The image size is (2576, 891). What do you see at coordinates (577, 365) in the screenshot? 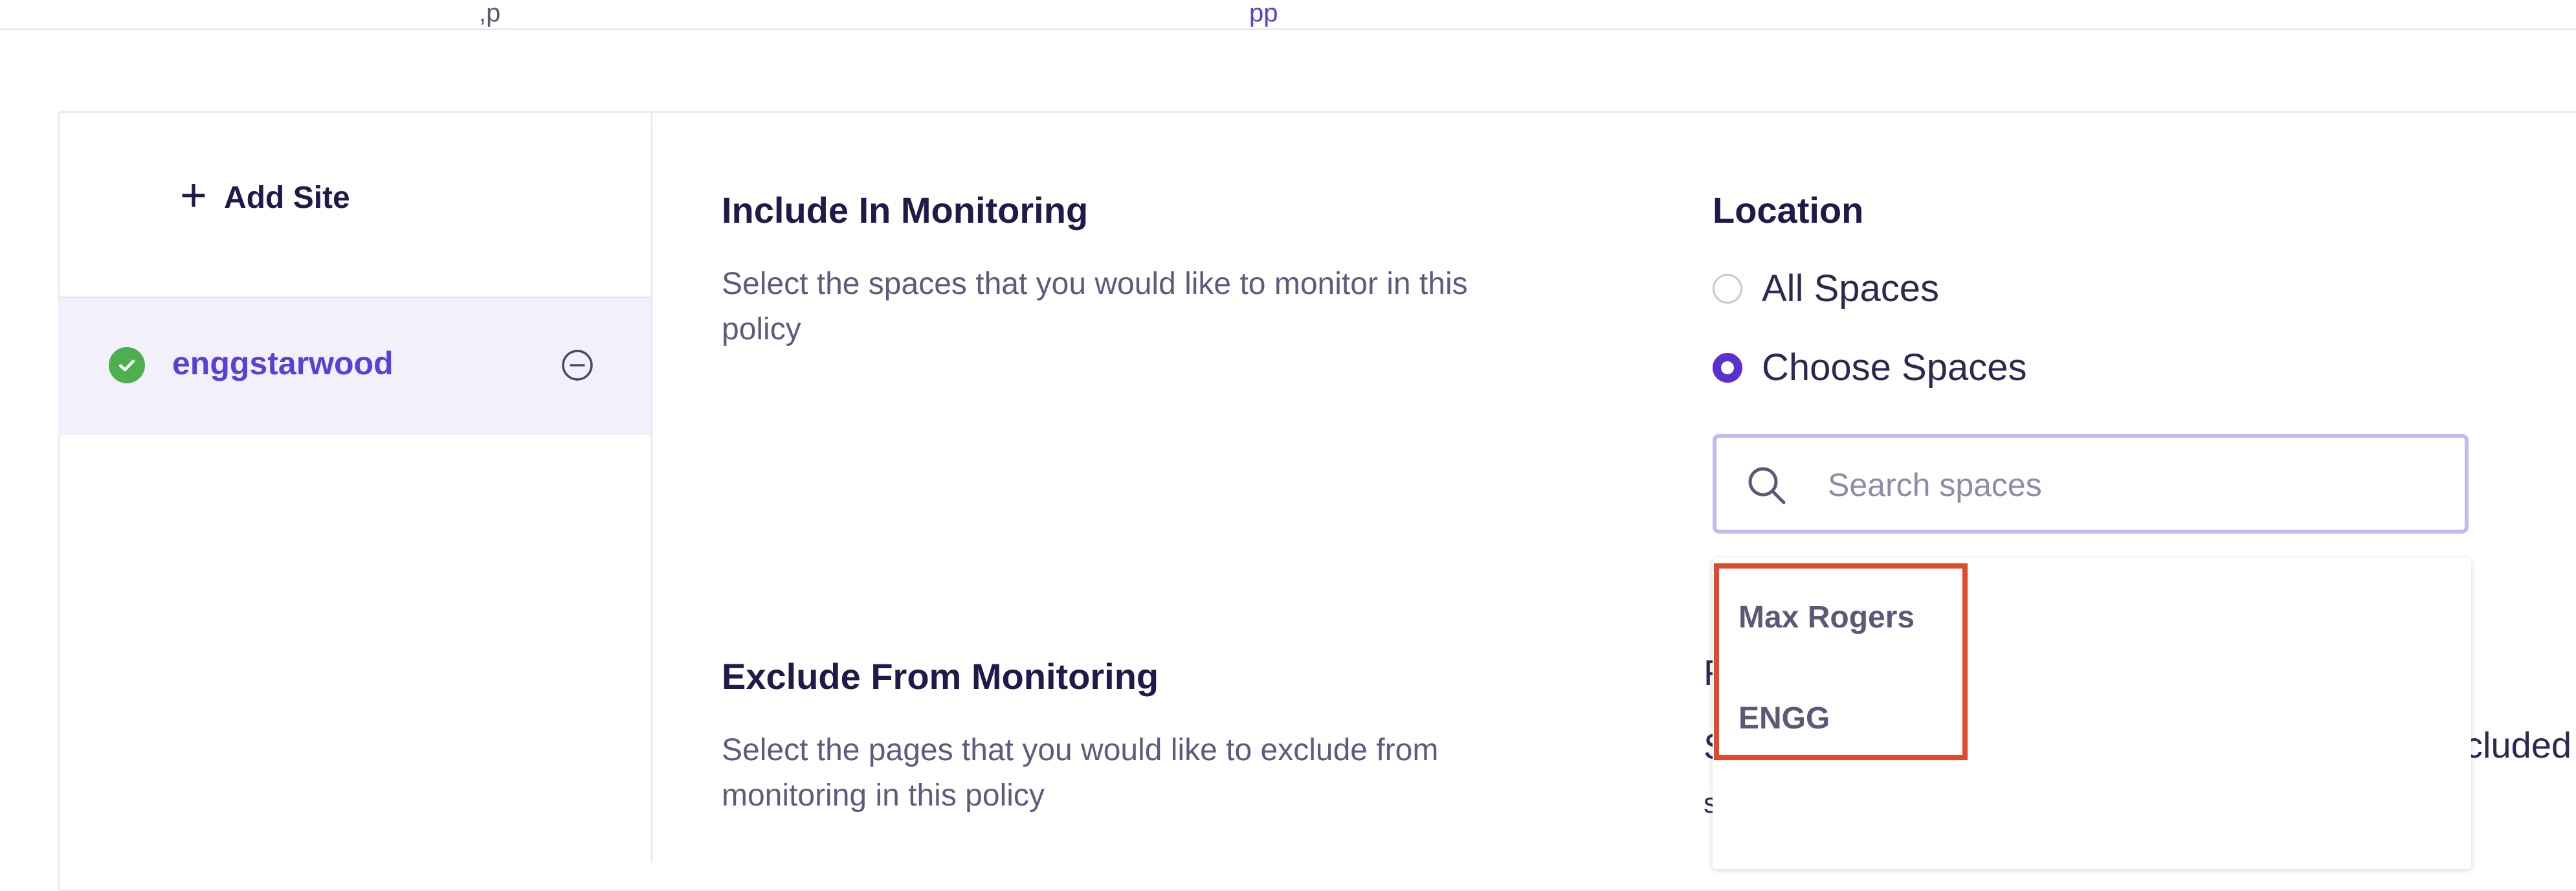
I see `remove-circle-icon` at bounding box center [577, 365].